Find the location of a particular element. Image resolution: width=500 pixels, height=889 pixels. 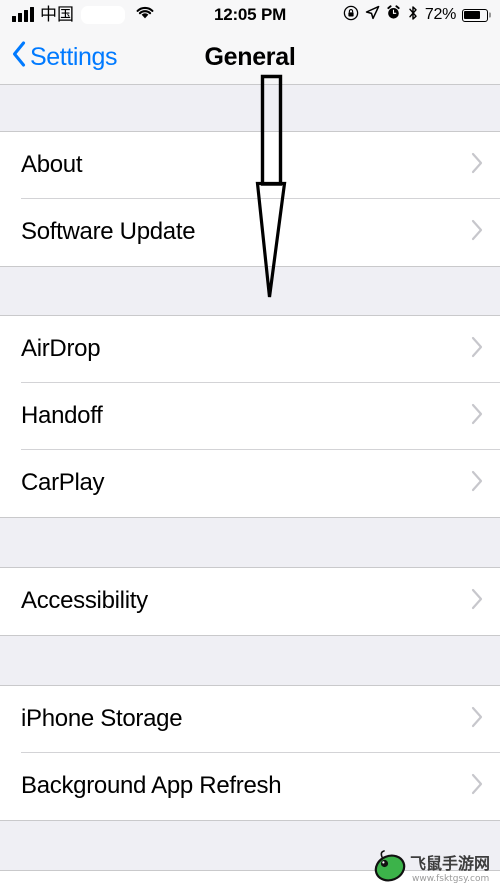

back-button-label: Settings is located at coordinates (74, 56).